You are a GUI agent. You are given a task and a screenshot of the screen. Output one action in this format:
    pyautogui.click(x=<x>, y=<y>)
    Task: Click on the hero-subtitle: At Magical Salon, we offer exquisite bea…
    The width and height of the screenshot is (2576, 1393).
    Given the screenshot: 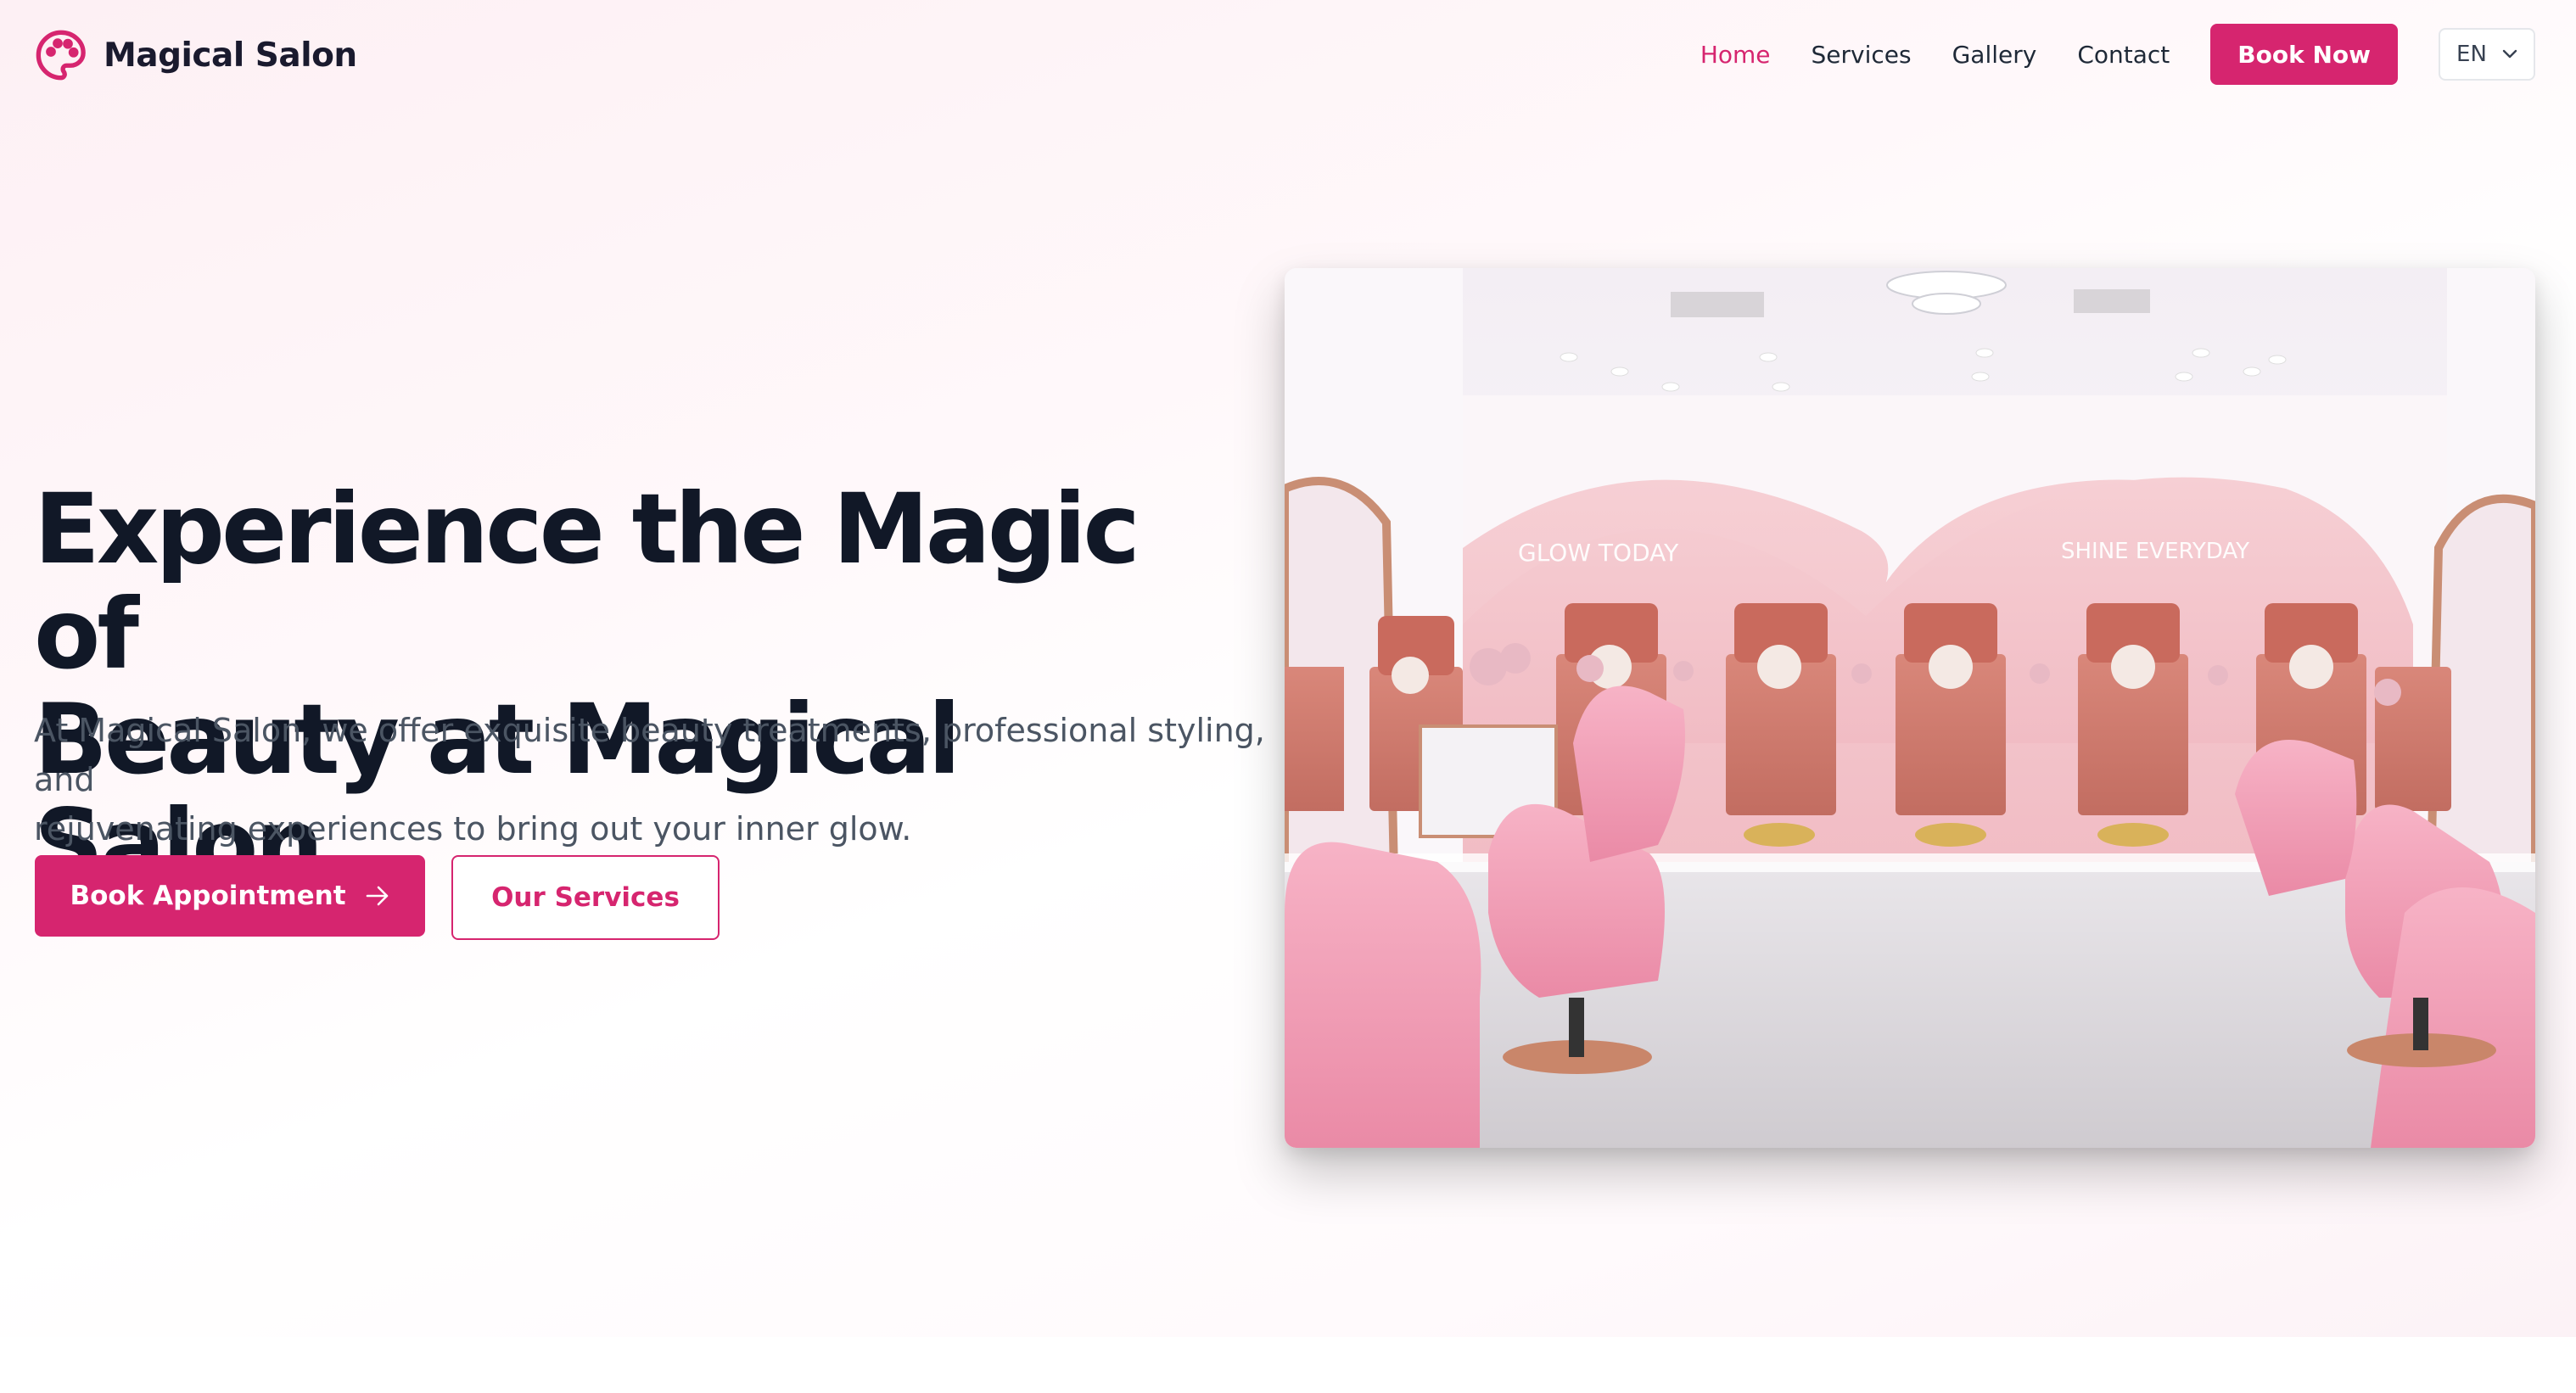 What is the action you would take?
    pyautogui.click(x=653, y=779)
    